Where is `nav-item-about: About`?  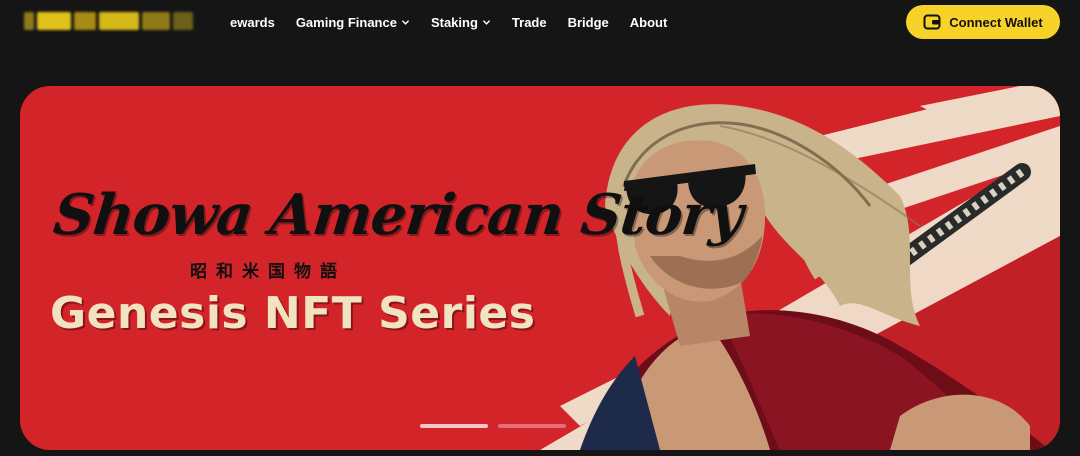 nav-item-about: About is located at coordinates (649, 22).